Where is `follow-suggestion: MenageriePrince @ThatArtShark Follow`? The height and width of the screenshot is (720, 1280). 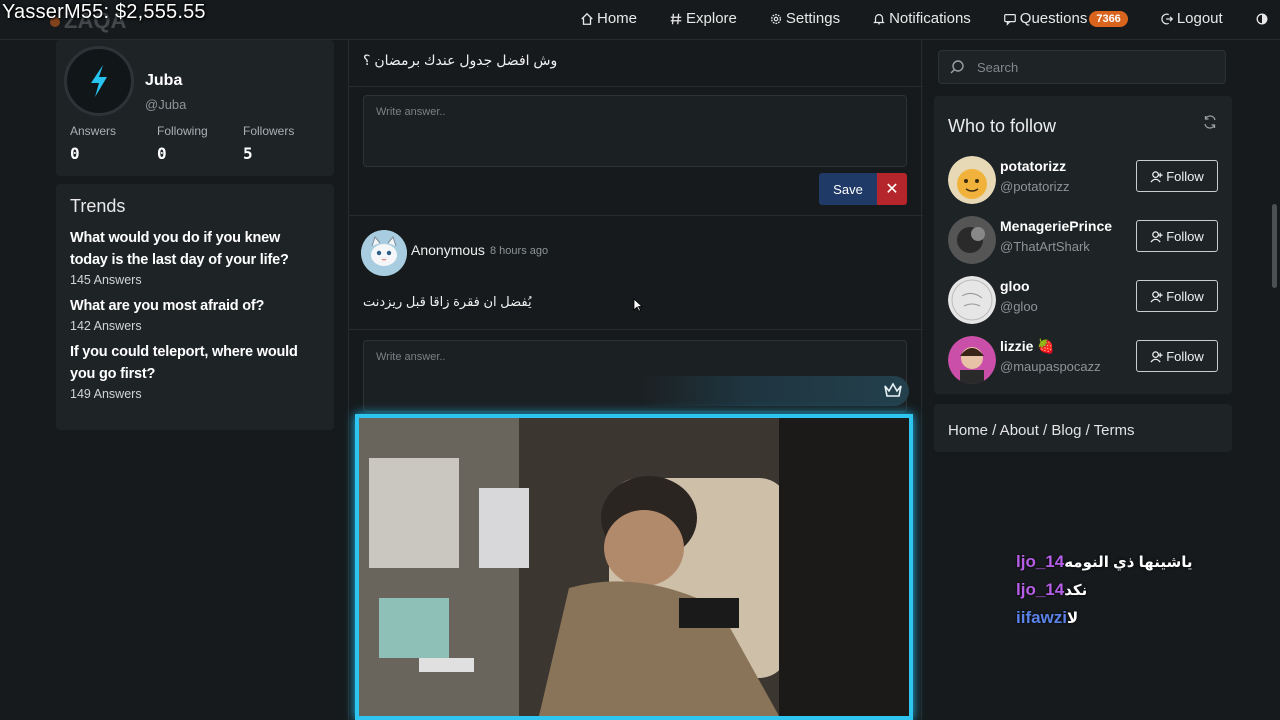
follow-suggestion: MenageriePrince @ThatArtShark Follow is located at coordinates (1084, 244).